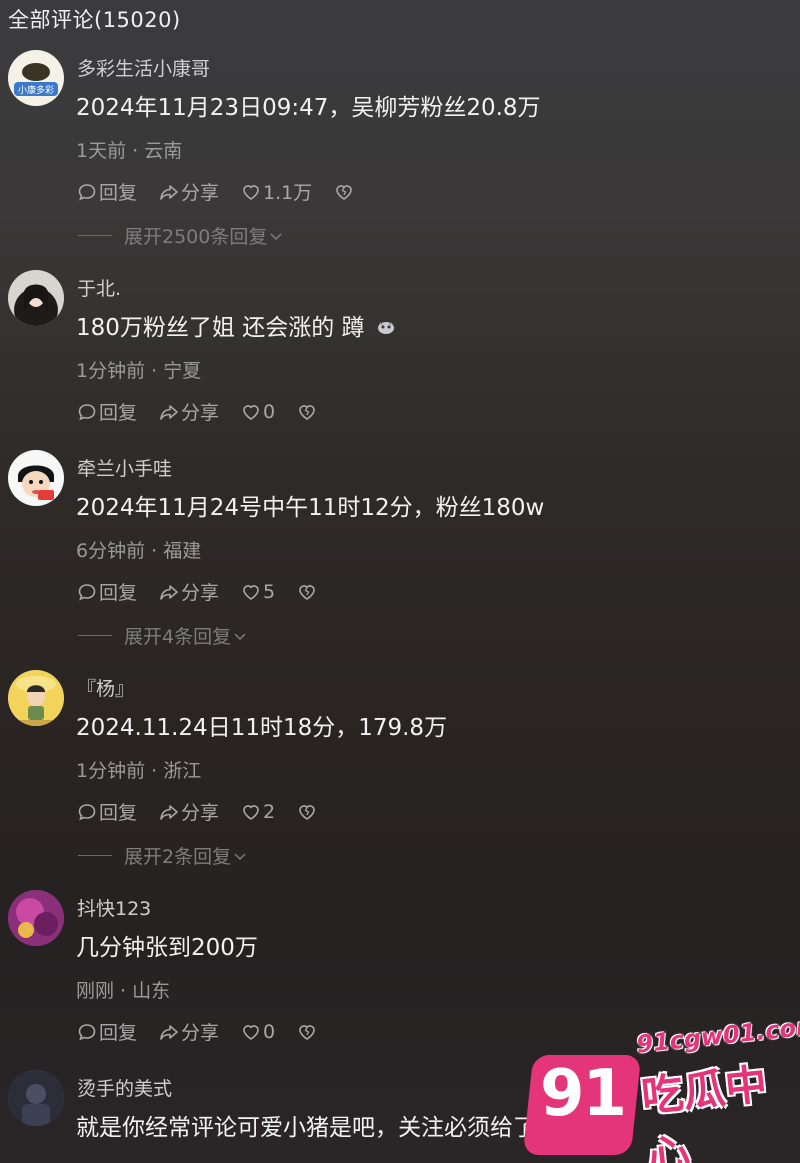 This screenshot has width=800, height=1163. I want to click on comment-username: 牵兰小手哇, so click(124, 467).